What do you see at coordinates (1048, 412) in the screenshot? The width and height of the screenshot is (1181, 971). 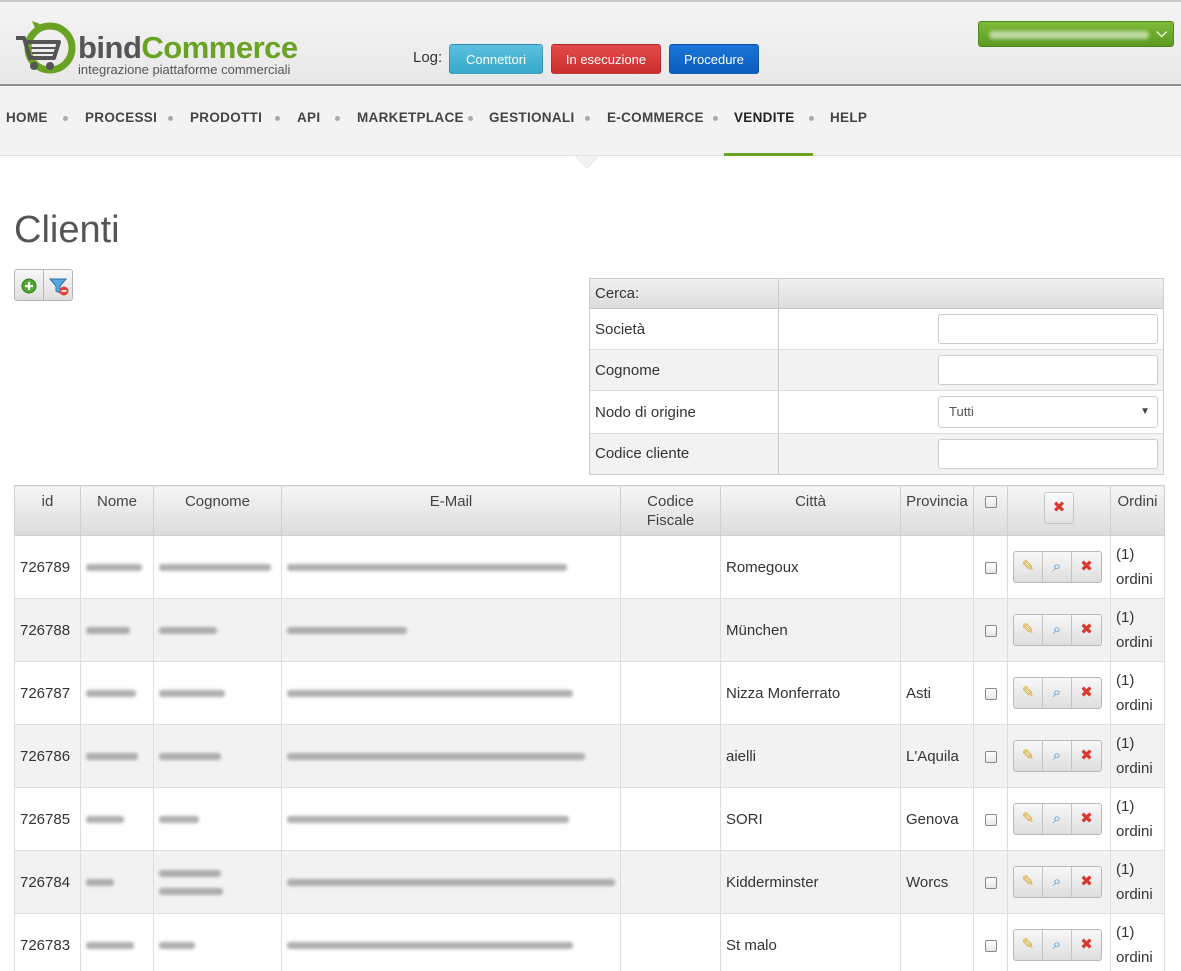 I see `nodo-select: Tutti ▼` at bounding box center [1048, 412].